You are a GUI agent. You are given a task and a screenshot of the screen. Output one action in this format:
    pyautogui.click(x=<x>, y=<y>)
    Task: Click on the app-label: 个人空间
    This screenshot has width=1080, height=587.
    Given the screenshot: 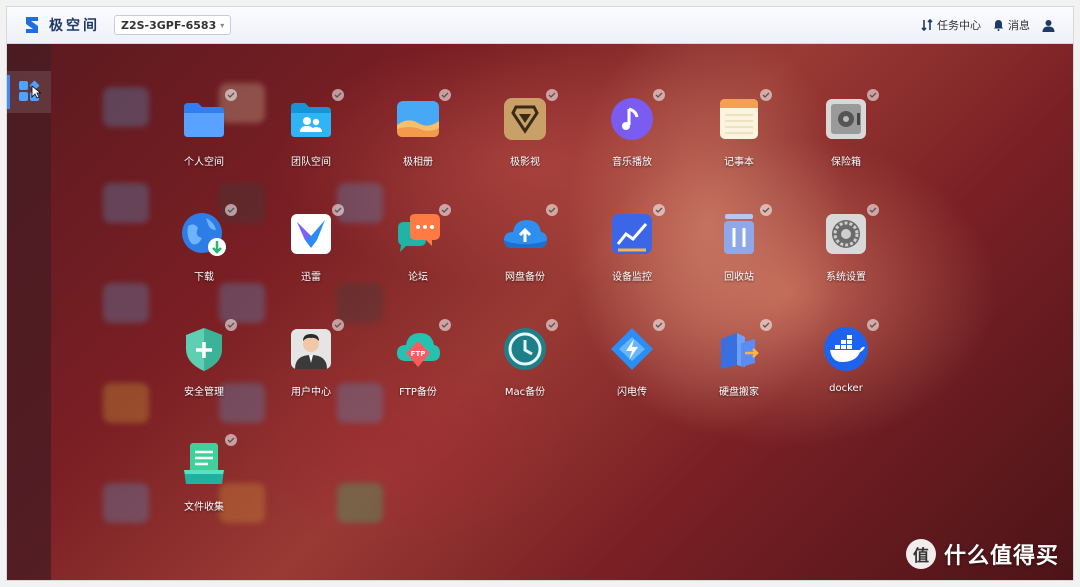 What is the action you would take?
    pyautogui.click(x=204, y=162)
    